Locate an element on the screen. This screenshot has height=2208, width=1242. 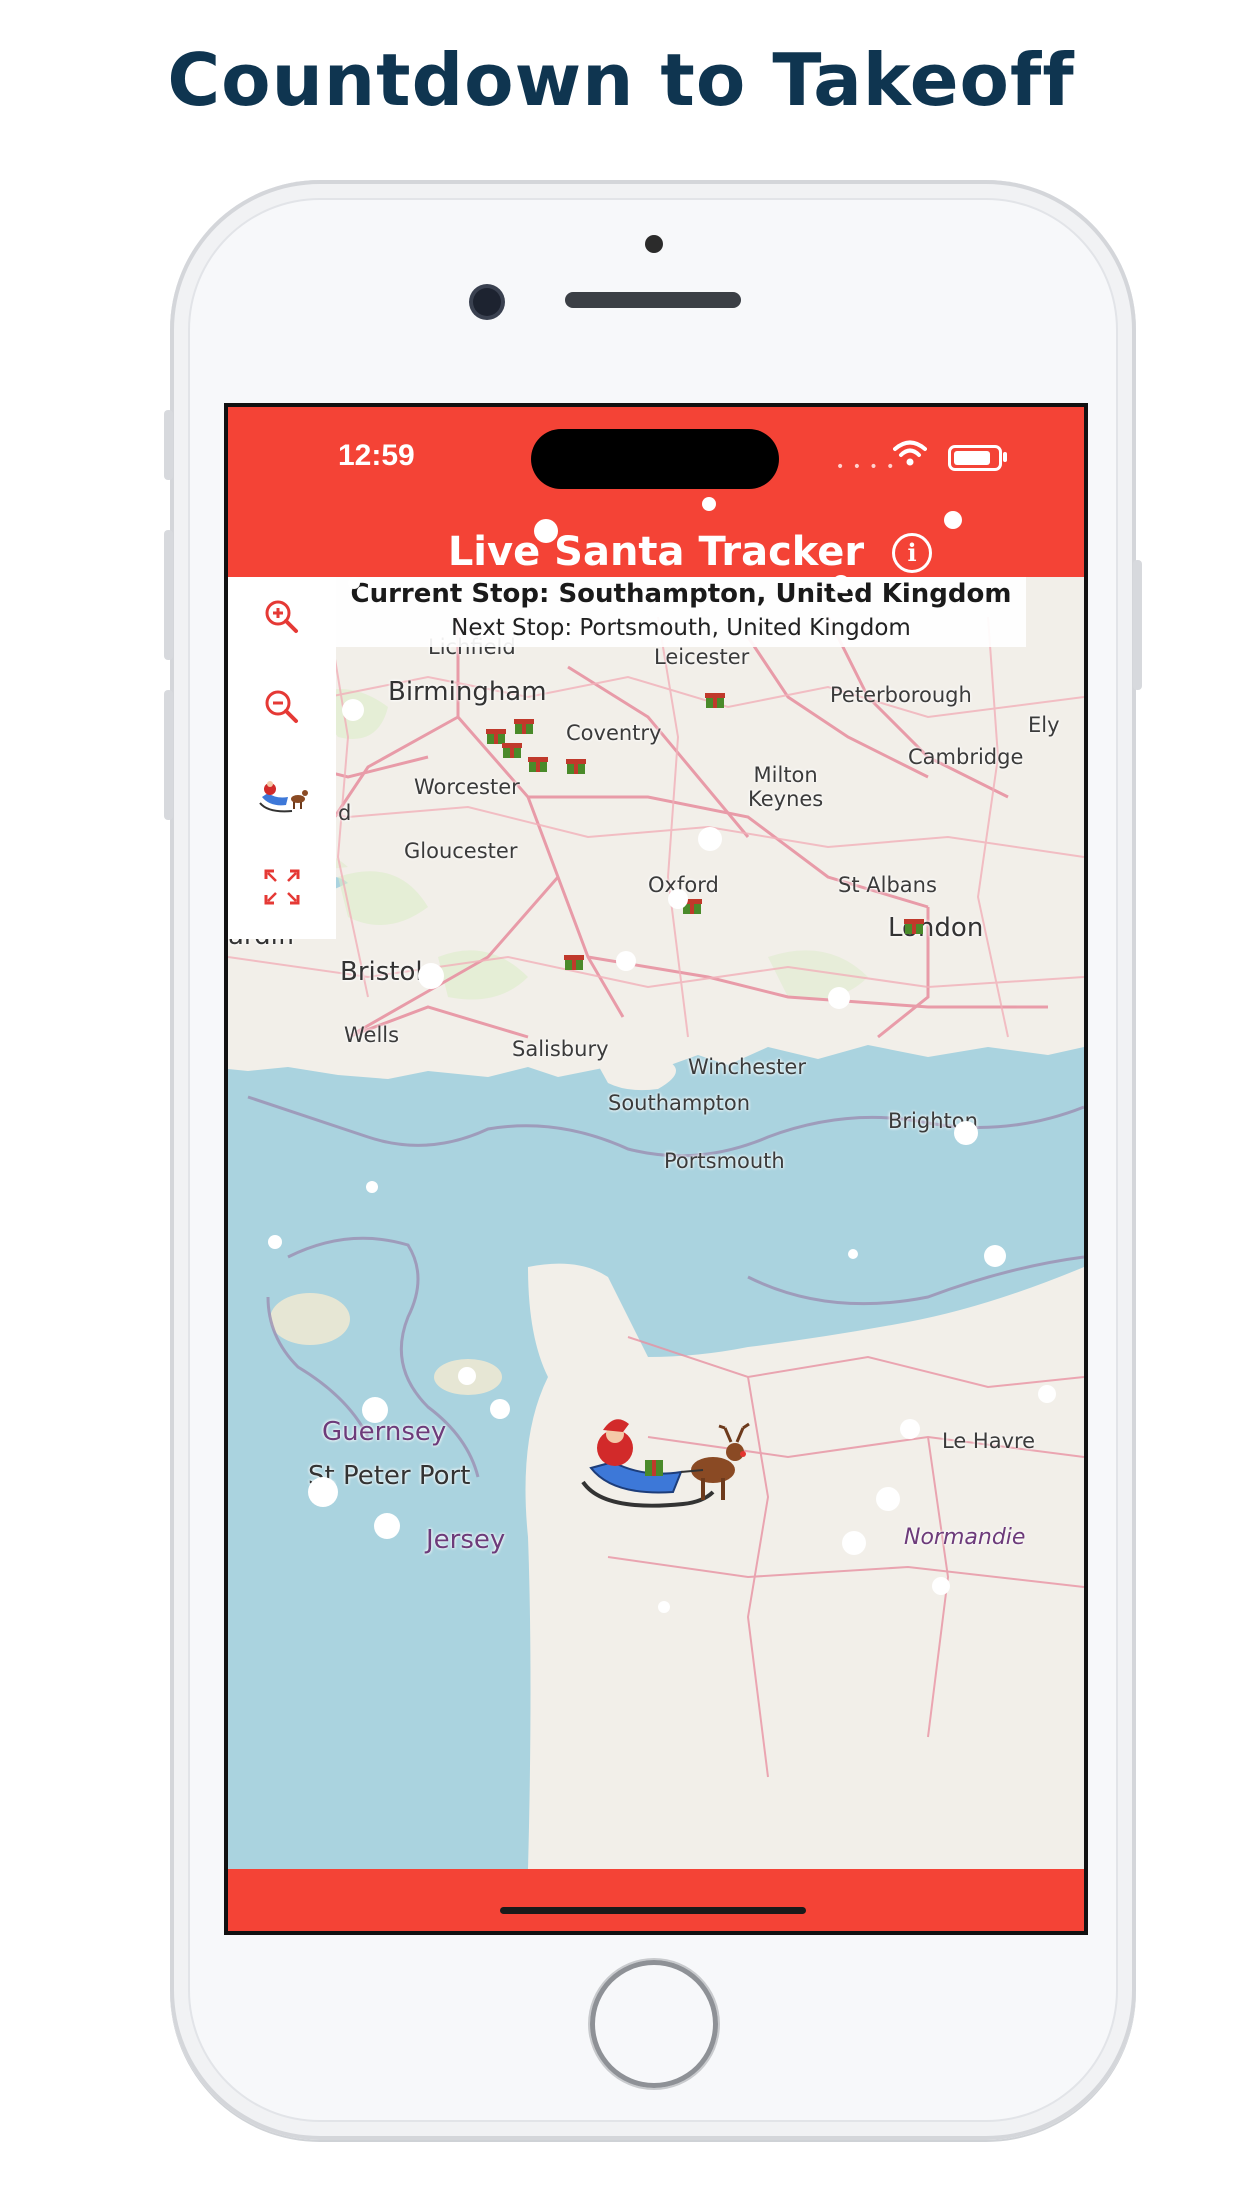
map-label-salisbury: Salisbury is located at coordinates (560, 1049).